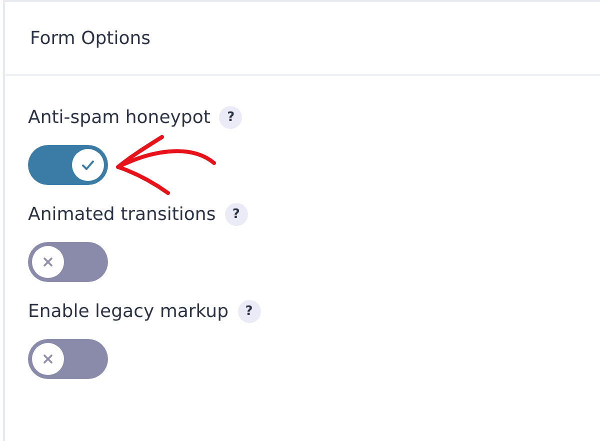 This screenshot has width=600, height=441. I want to click on panel-title: Form Options, so click(90, 38).